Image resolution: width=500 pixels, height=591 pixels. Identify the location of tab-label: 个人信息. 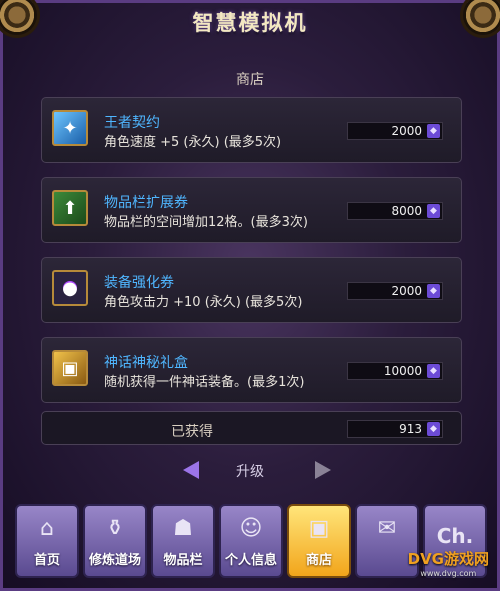
(250, 560).